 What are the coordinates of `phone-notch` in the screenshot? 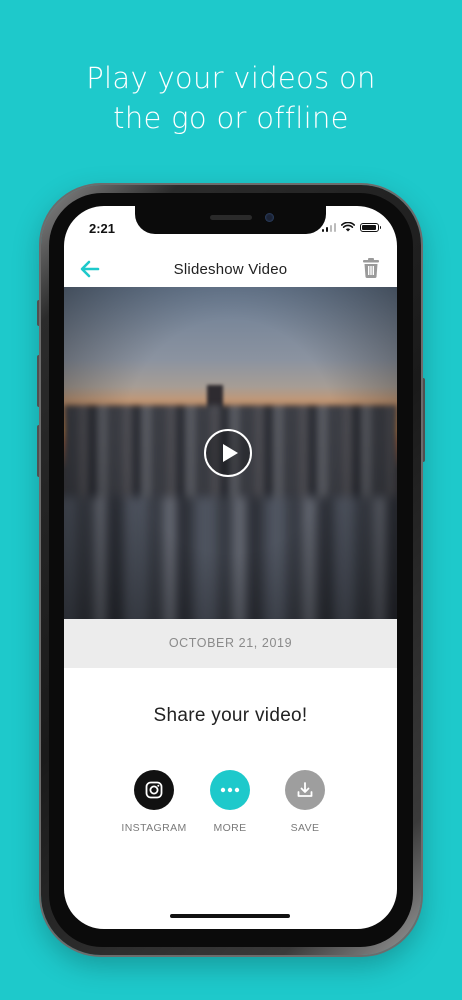 It's located at (230, 220).